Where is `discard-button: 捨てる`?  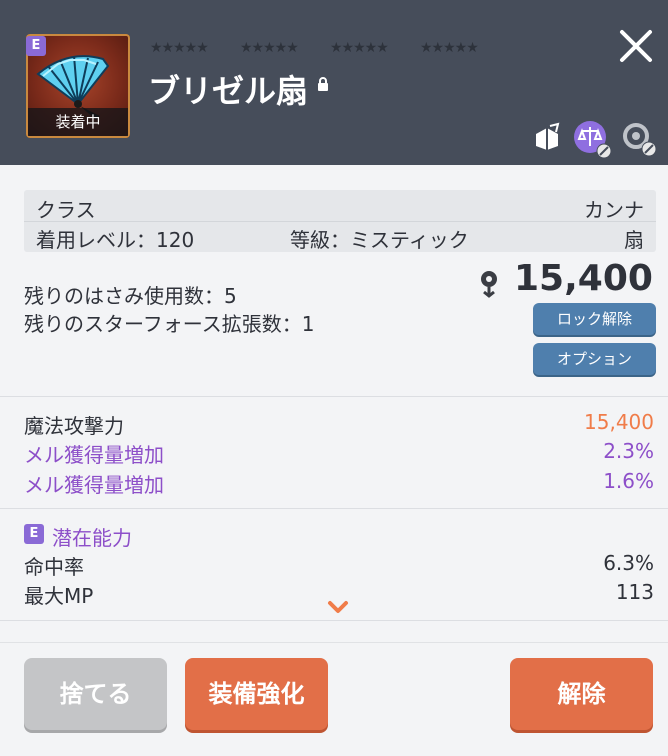
discard-button: 捨てる is located at coordinates (95, 694).